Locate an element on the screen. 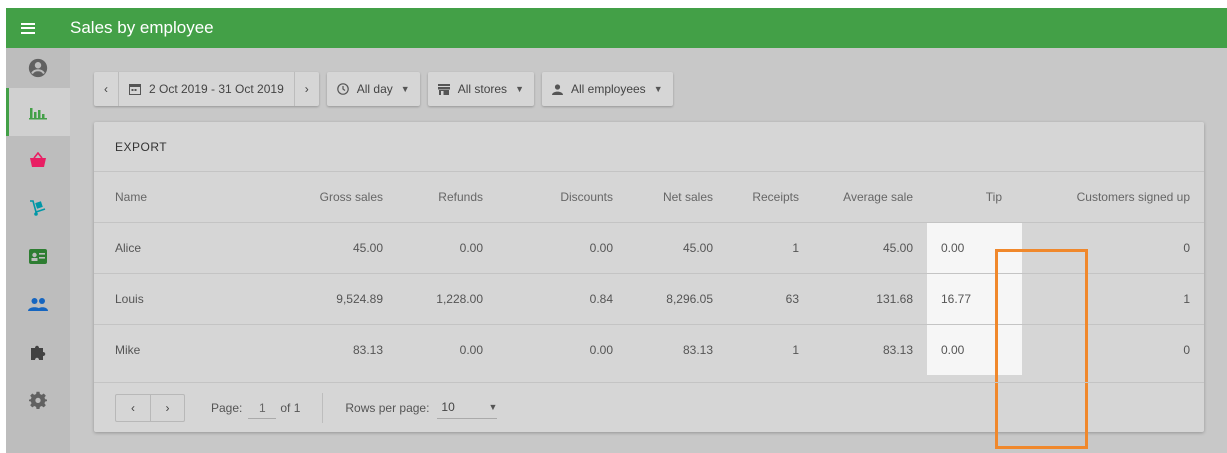 The image size is (1227, 453). id-card-icon is located at coordinates (38, 256).